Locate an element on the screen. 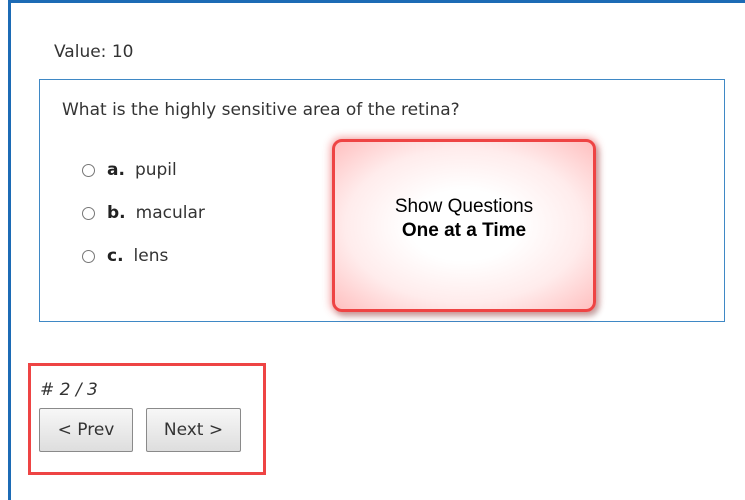 Image resolution: width=745 pixels, height=500 pixels. answer-option-b: b. macular is located at coordinates (143, 213).